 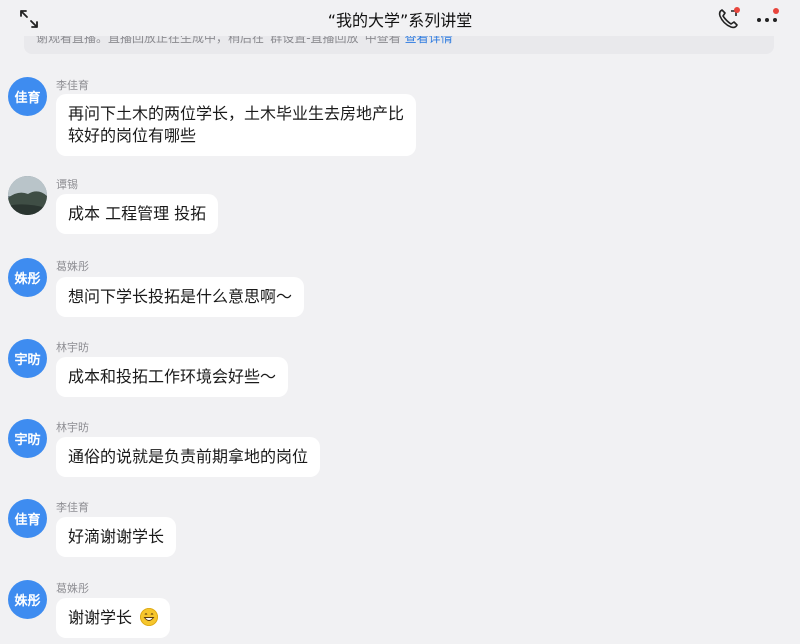 I want to click on message-text: 想问下学长投拓是什么意思啊～, so click(x=180, y=296).